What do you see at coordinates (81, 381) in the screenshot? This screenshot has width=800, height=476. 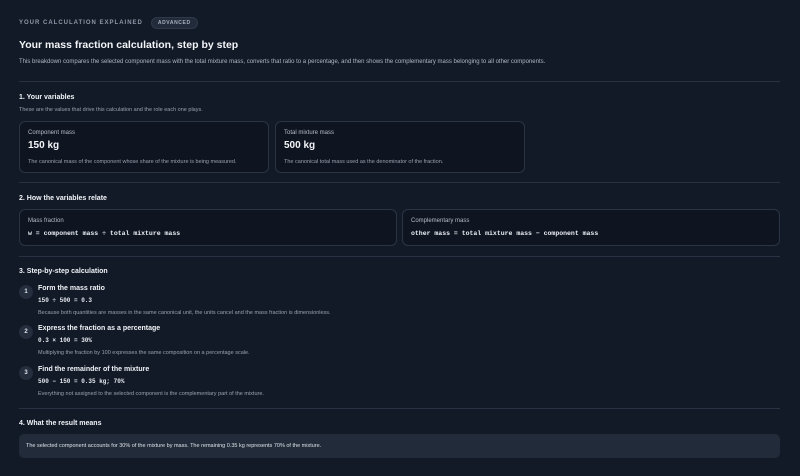 I see `step-math: 500 − 150 = 0.35 kg; 70%` at bounding box center [81, 381].